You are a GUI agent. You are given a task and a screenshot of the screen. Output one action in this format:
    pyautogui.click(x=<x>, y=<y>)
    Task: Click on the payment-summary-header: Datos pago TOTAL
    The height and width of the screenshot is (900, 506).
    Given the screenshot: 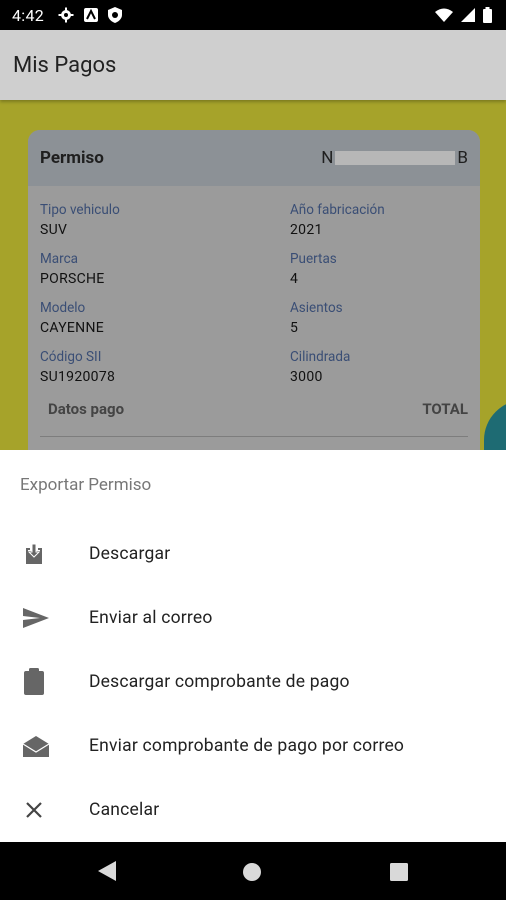 What is the action you would take?
    pyautogui.click(x=258, y=409)
    